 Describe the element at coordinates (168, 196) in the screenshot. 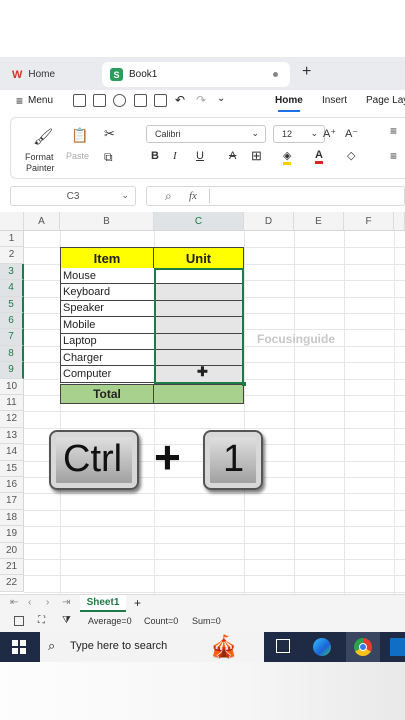

I see `zoom-search-icon: ⌕` at that location.